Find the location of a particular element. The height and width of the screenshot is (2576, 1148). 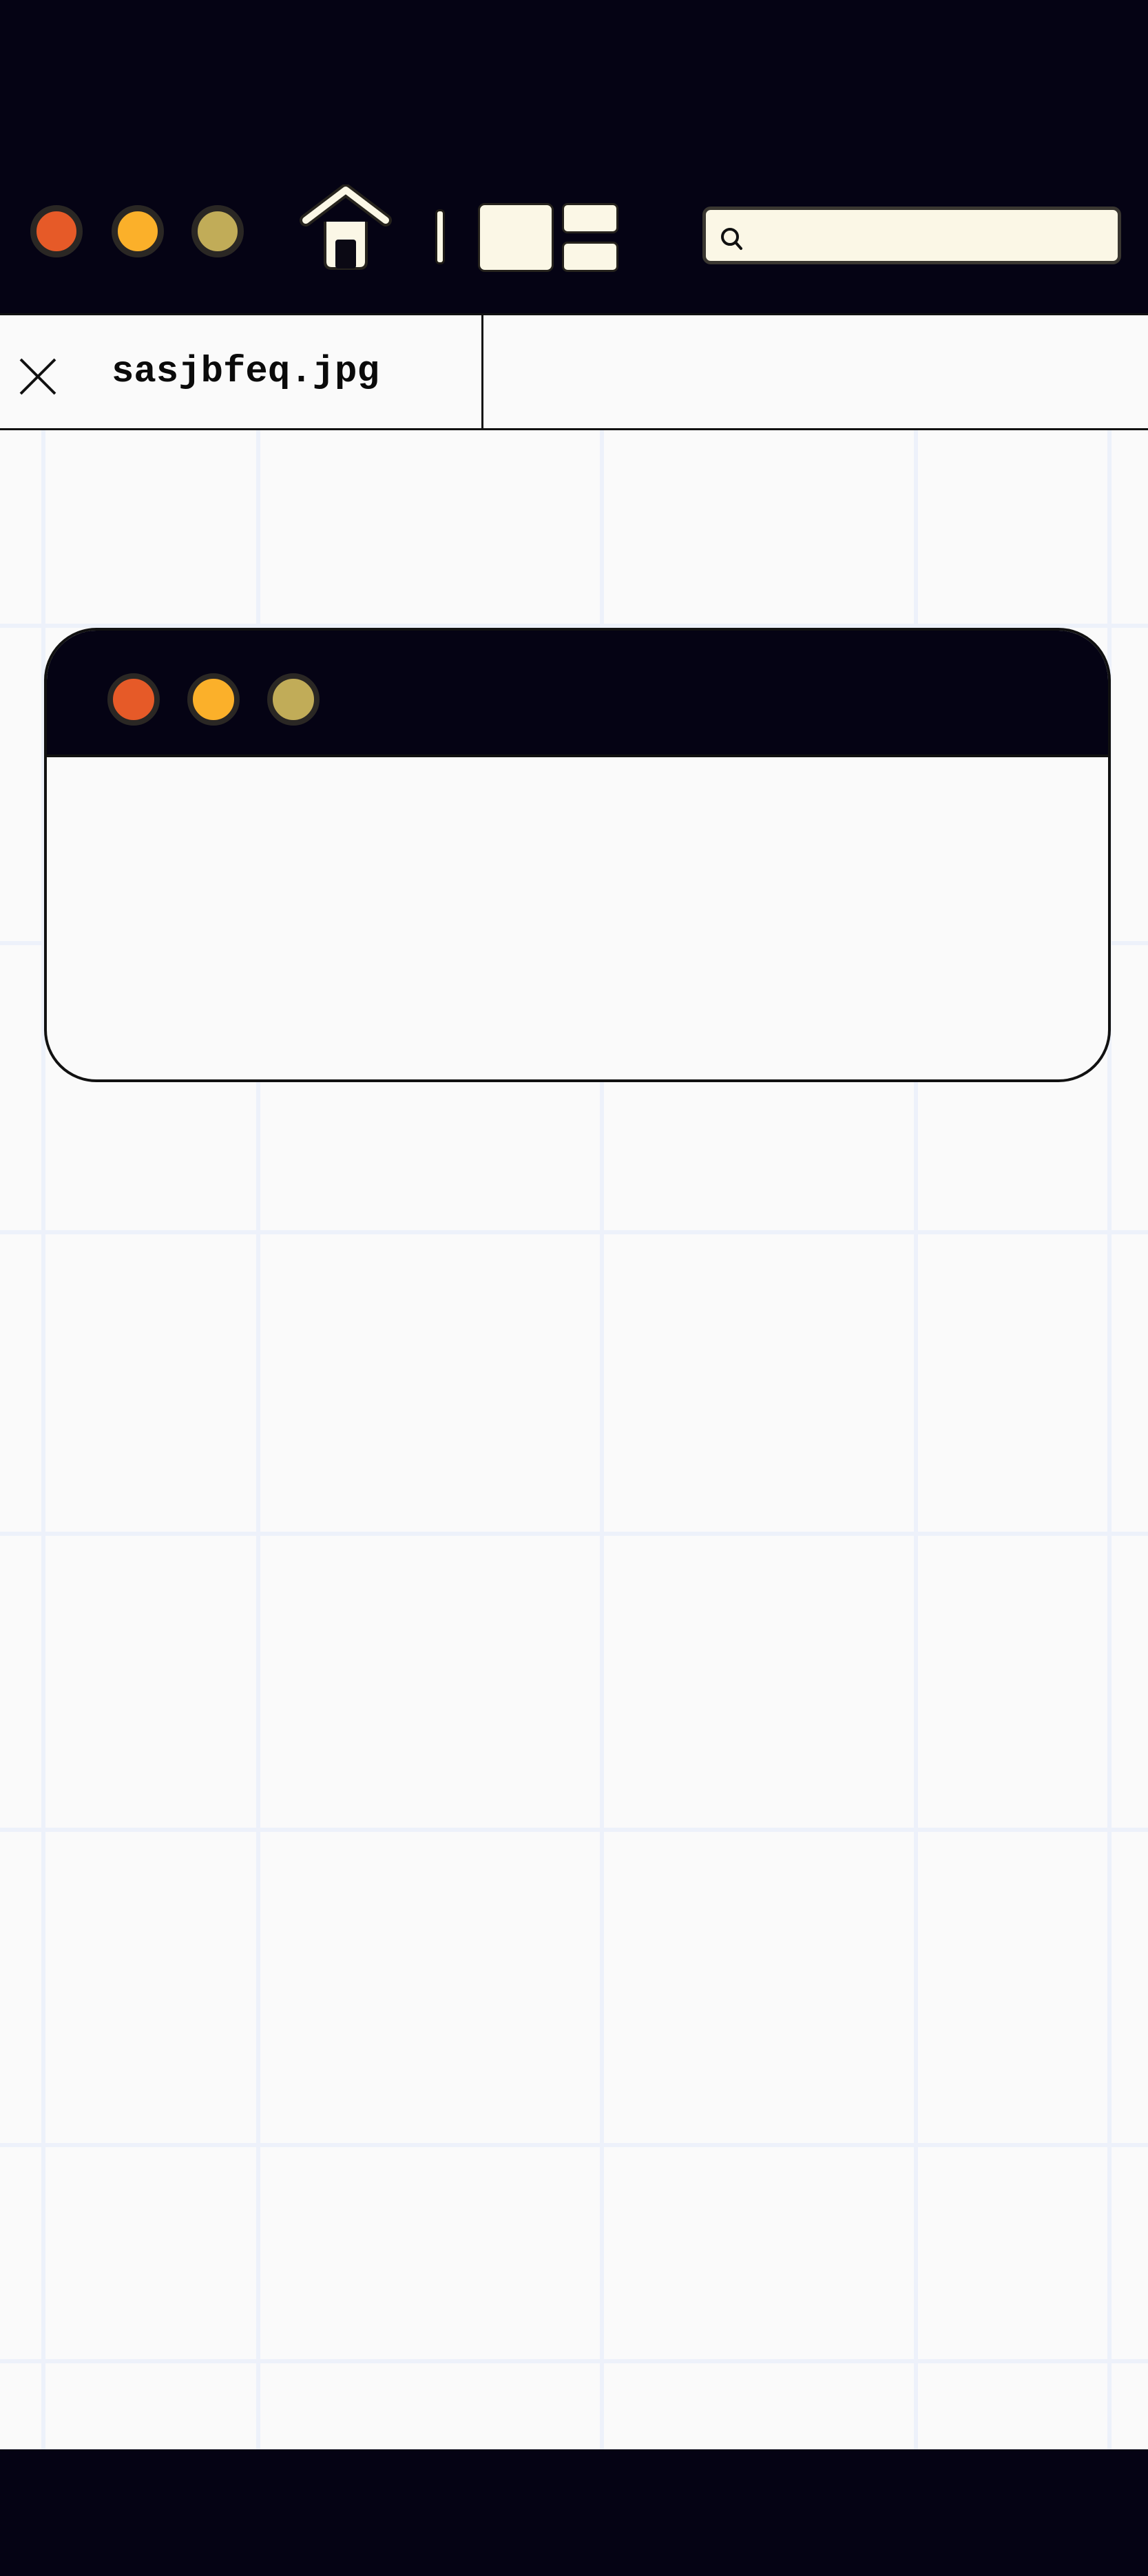

top-toolbar is located at coordinates (574, 156).